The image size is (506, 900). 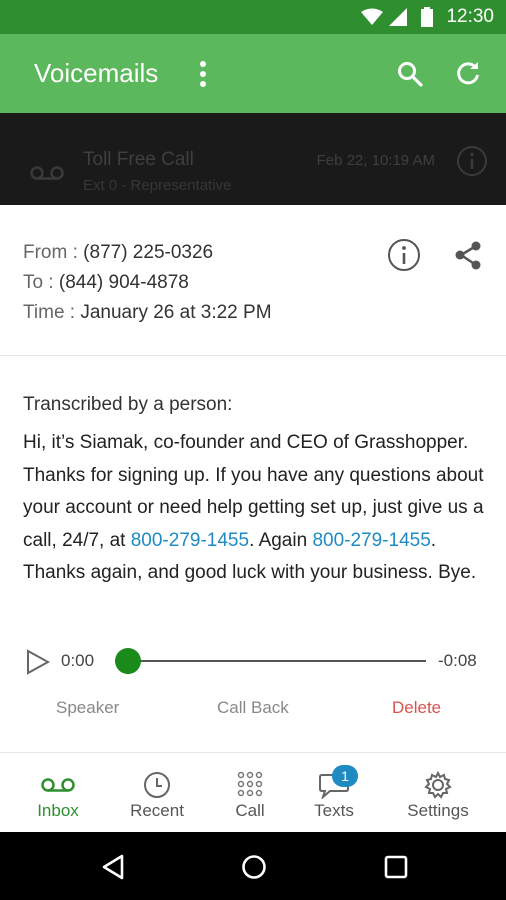 I want to click on refresh-icon, so click(x=468, y=74).